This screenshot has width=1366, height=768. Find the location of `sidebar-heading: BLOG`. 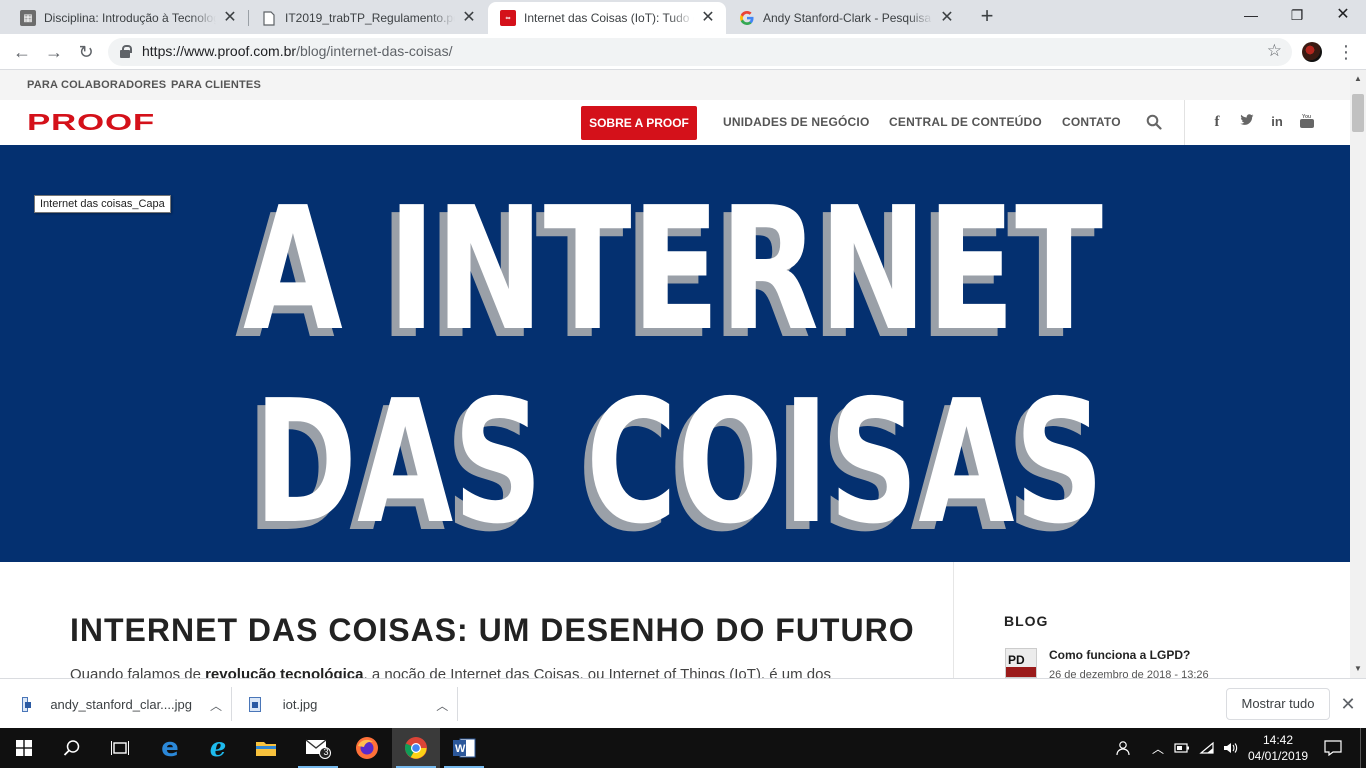

sidebar-heading: BLOG is located at coordinates (1026, 621).